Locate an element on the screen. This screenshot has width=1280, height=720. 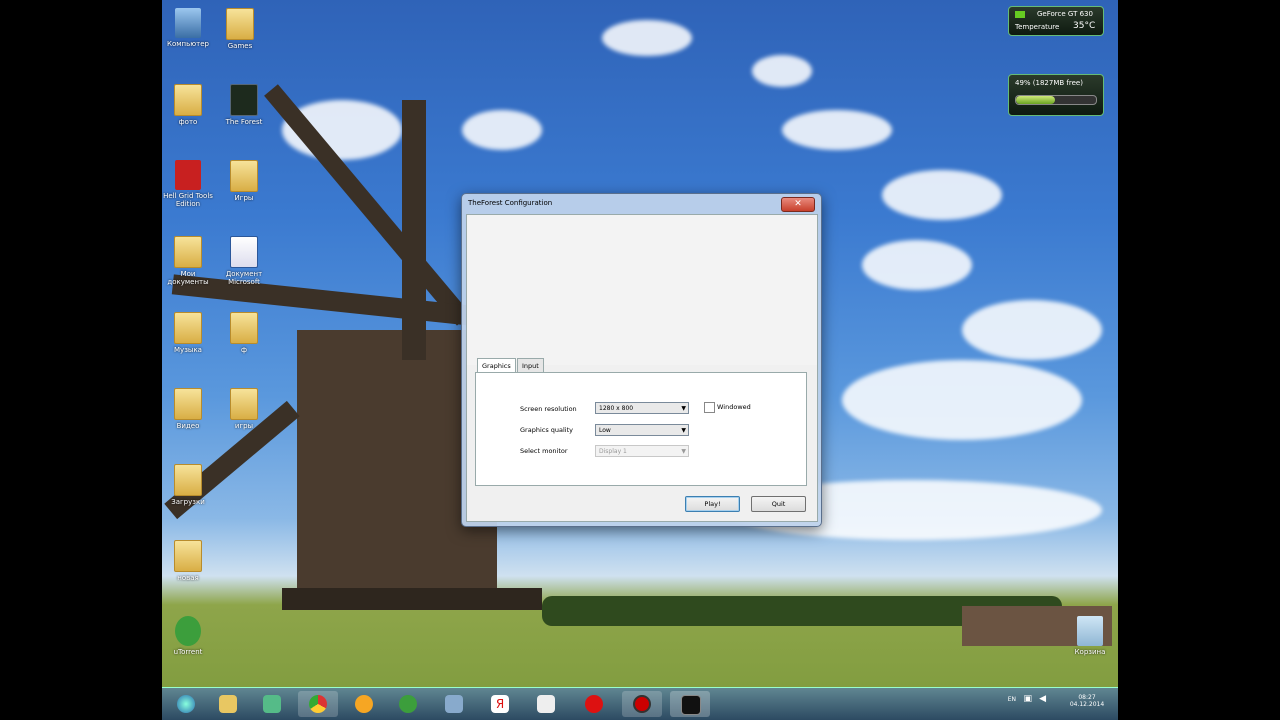
desktop-icon-photo: фото is located at coordinates (188, 105).